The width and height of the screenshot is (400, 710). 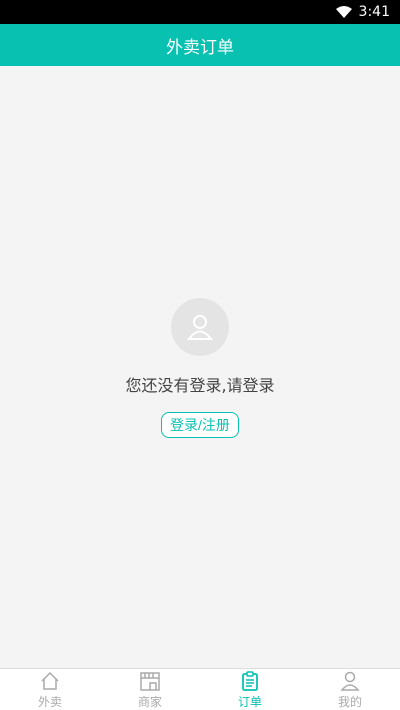 What do you see at coordinates (49, 701) in the screenshot?
I see `tab-label: 外卖` at bounding box center [49, 701].